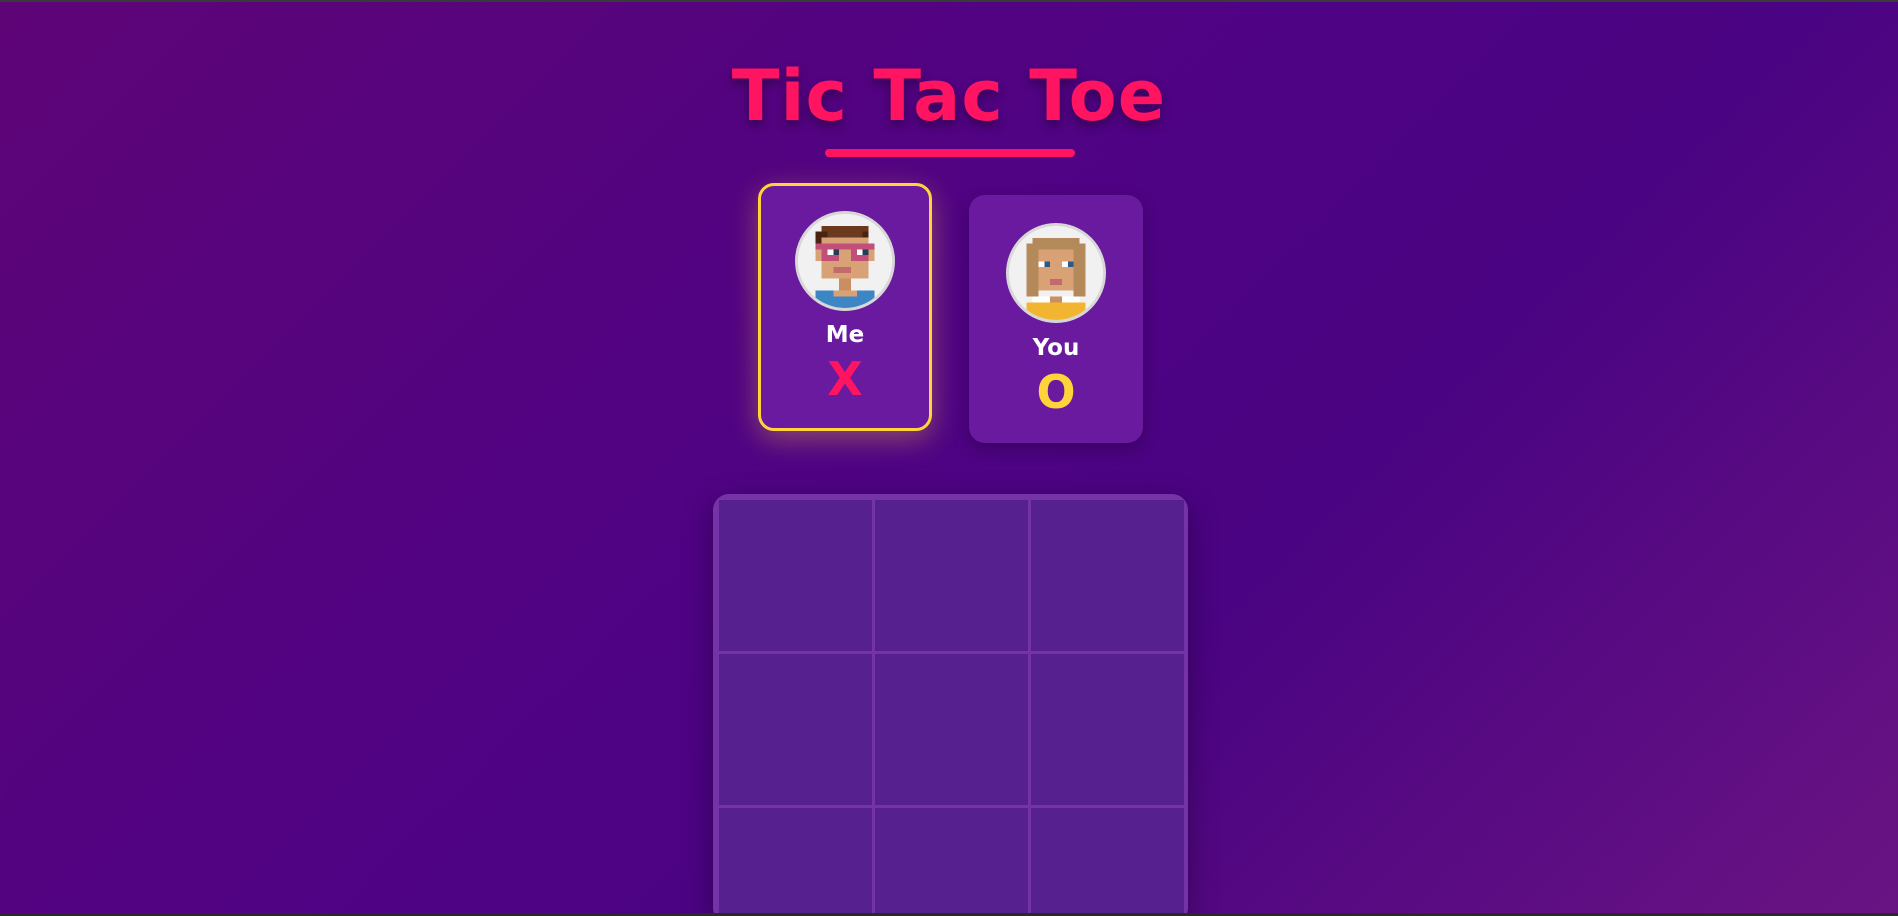 Image resolution: width=1898 pixels, height=916 pixels. What do you see at coordinates (950, 153) in the screenshot?
I see `title-underline` at bounding box center [950, 153].